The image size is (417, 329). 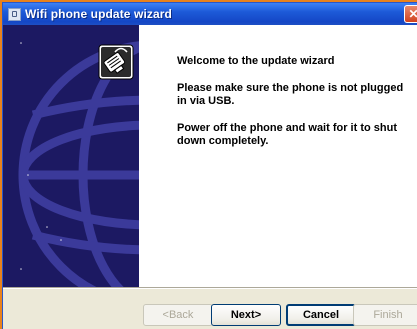 What do you see at coordinates (321, 315) in the screenshot?
I see `cancel-button: Cancel` at bounding box center [321, 315].